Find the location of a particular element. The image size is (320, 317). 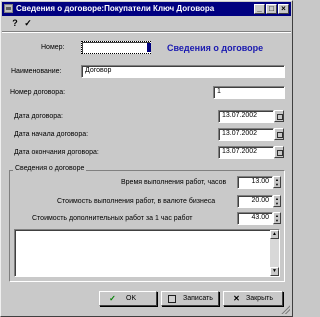

contract-number-label: Номер договора: is located at coordinates (38, 92).